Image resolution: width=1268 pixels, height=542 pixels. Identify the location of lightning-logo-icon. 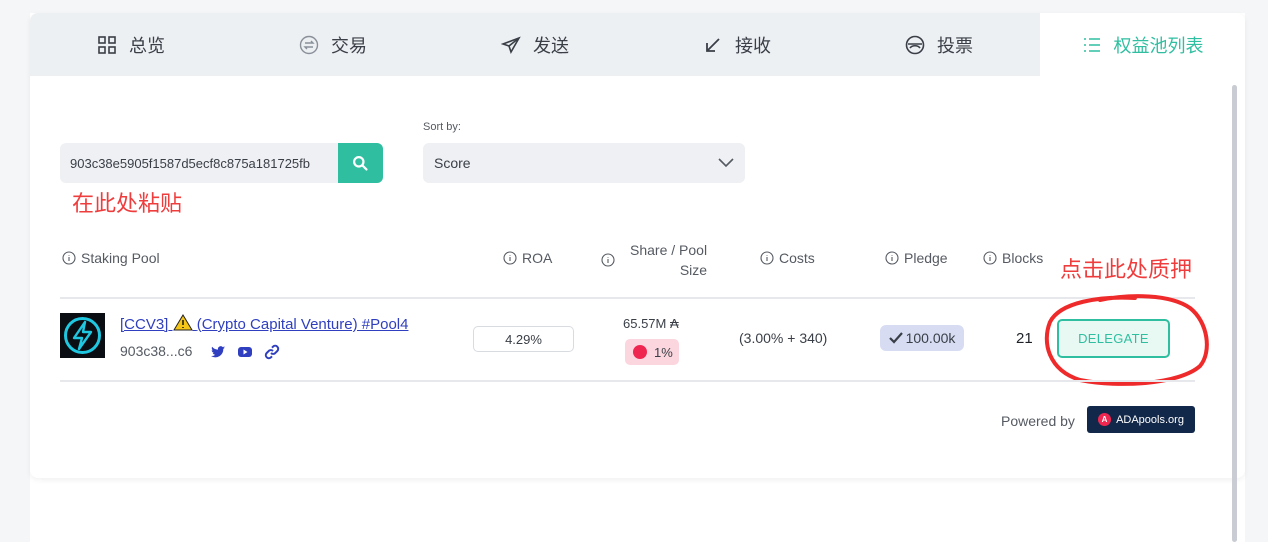
(82, 335).